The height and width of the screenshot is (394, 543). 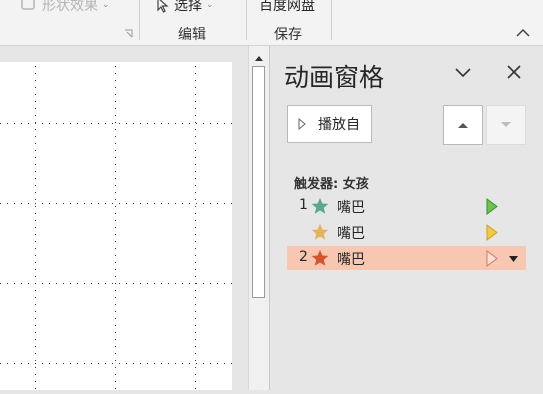 What do you see at coordinates (287, 7) in the screenshot?
I see `baidu-netdisk-button: 百度网盘` at bounding box center [287, 7].